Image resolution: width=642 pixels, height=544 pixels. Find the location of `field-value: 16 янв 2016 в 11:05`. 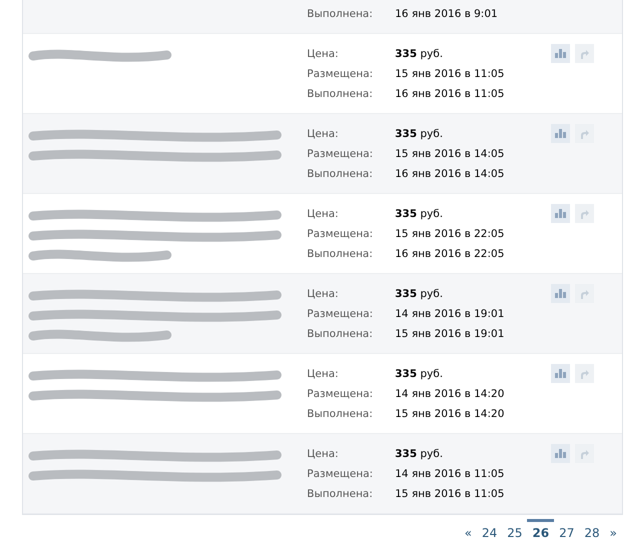

field-value: 16 янв 2016 в 11:05 is located at coordinates (449, 94).